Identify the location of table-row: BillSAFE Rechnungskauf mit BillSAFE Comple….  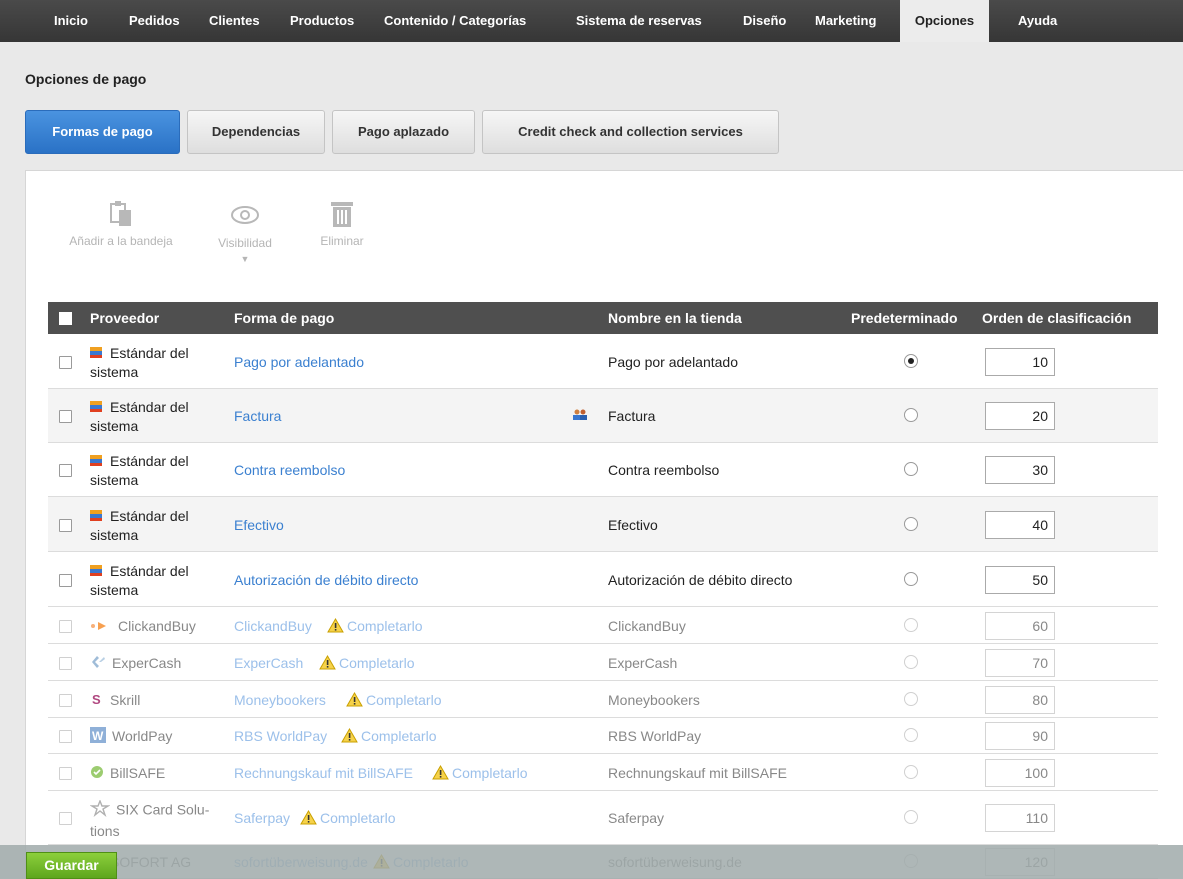
(603, 772).